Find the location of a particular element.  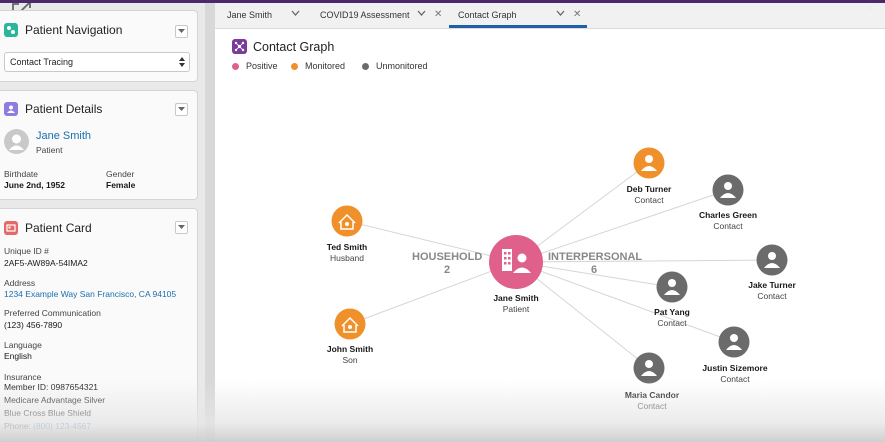

group-interpersonal-label: INTERPERSONAL is located at coordinates (595, 257).